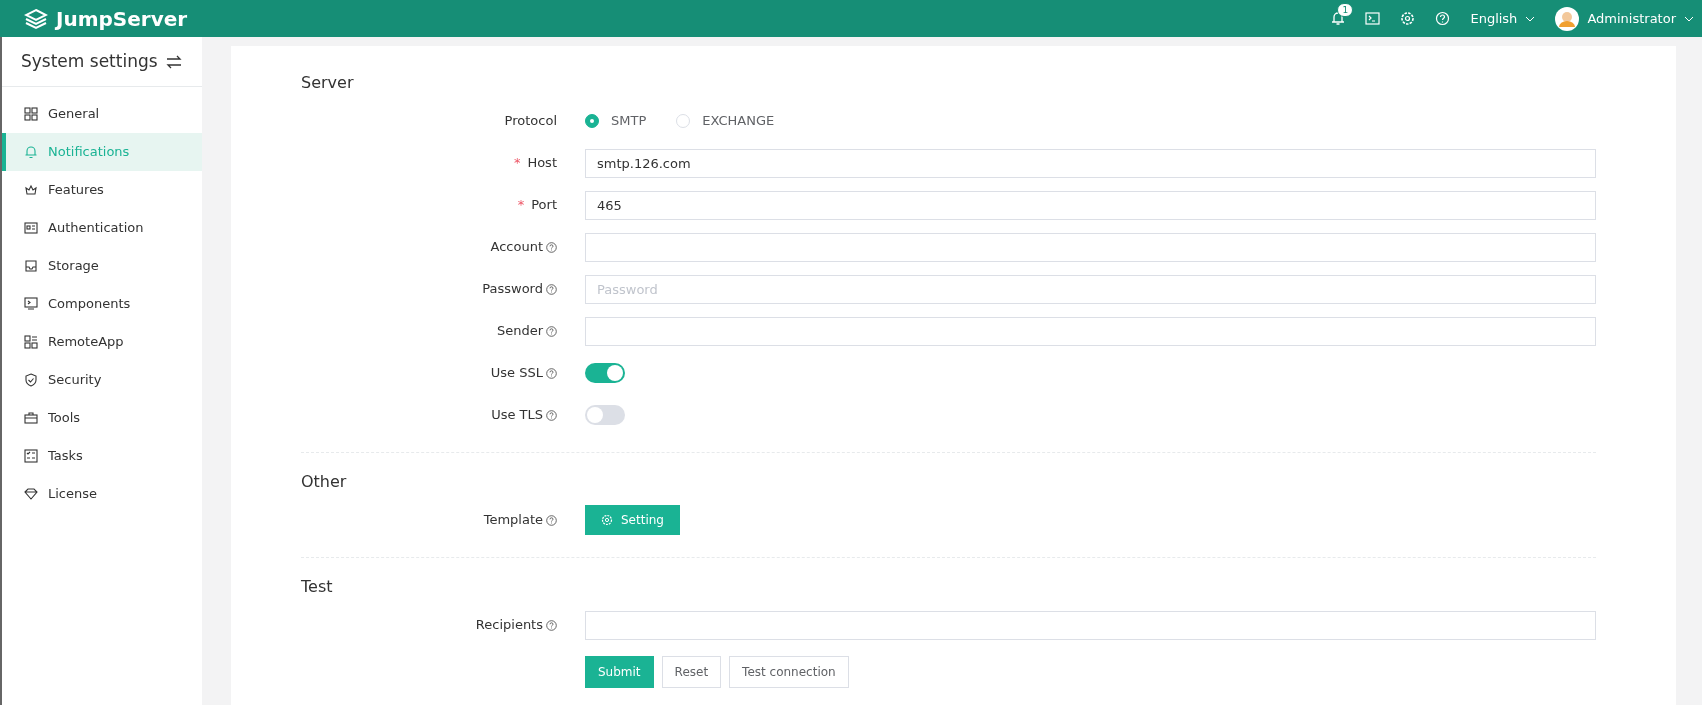  Describe the element at coordinates (31, 494) in the screenshot. I see `diamond-icon` at that location.